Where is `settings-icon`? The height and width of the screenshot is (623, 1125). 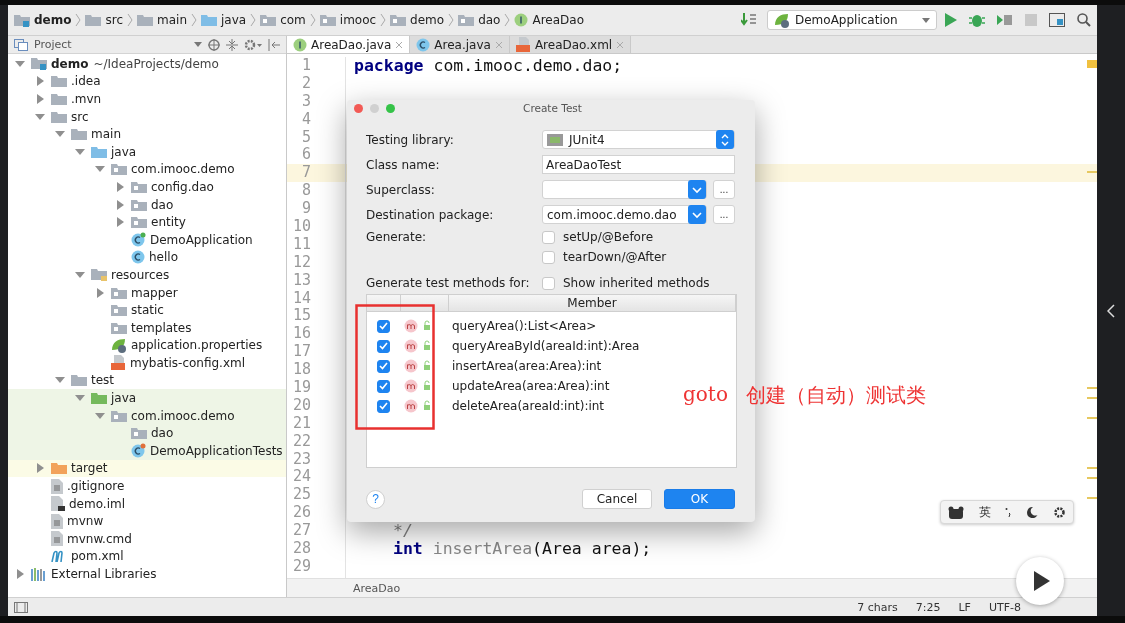
settings-icon is located at coordinates (1059, 512).